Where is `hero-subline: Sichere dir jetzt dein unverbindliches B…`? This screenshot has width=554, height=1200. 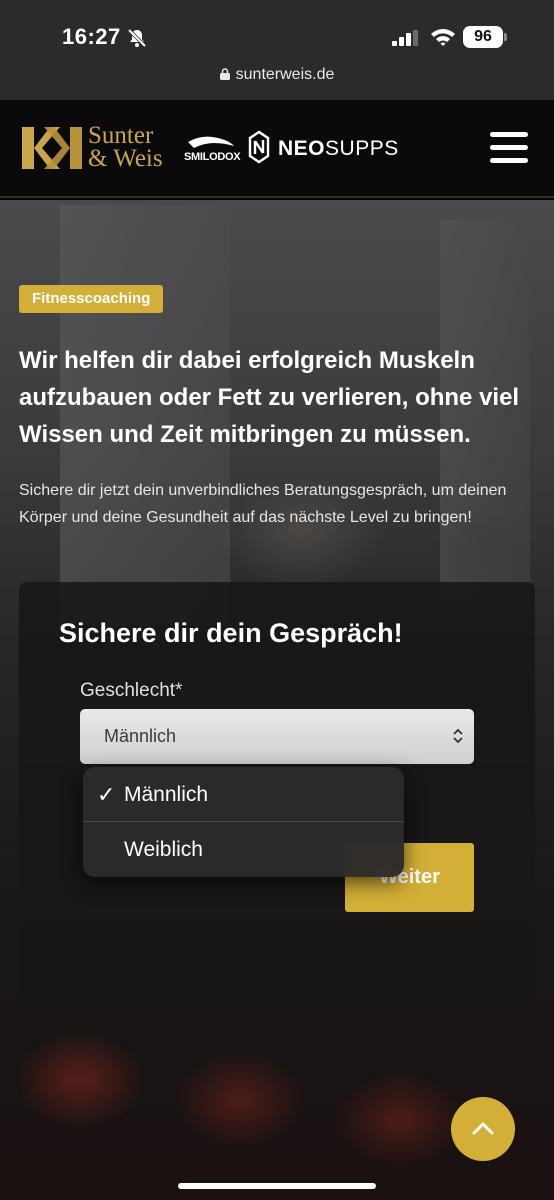 hero-subline: Sichere dir jetzt dein unverbindliches B… is located at coordinates (263, 504).